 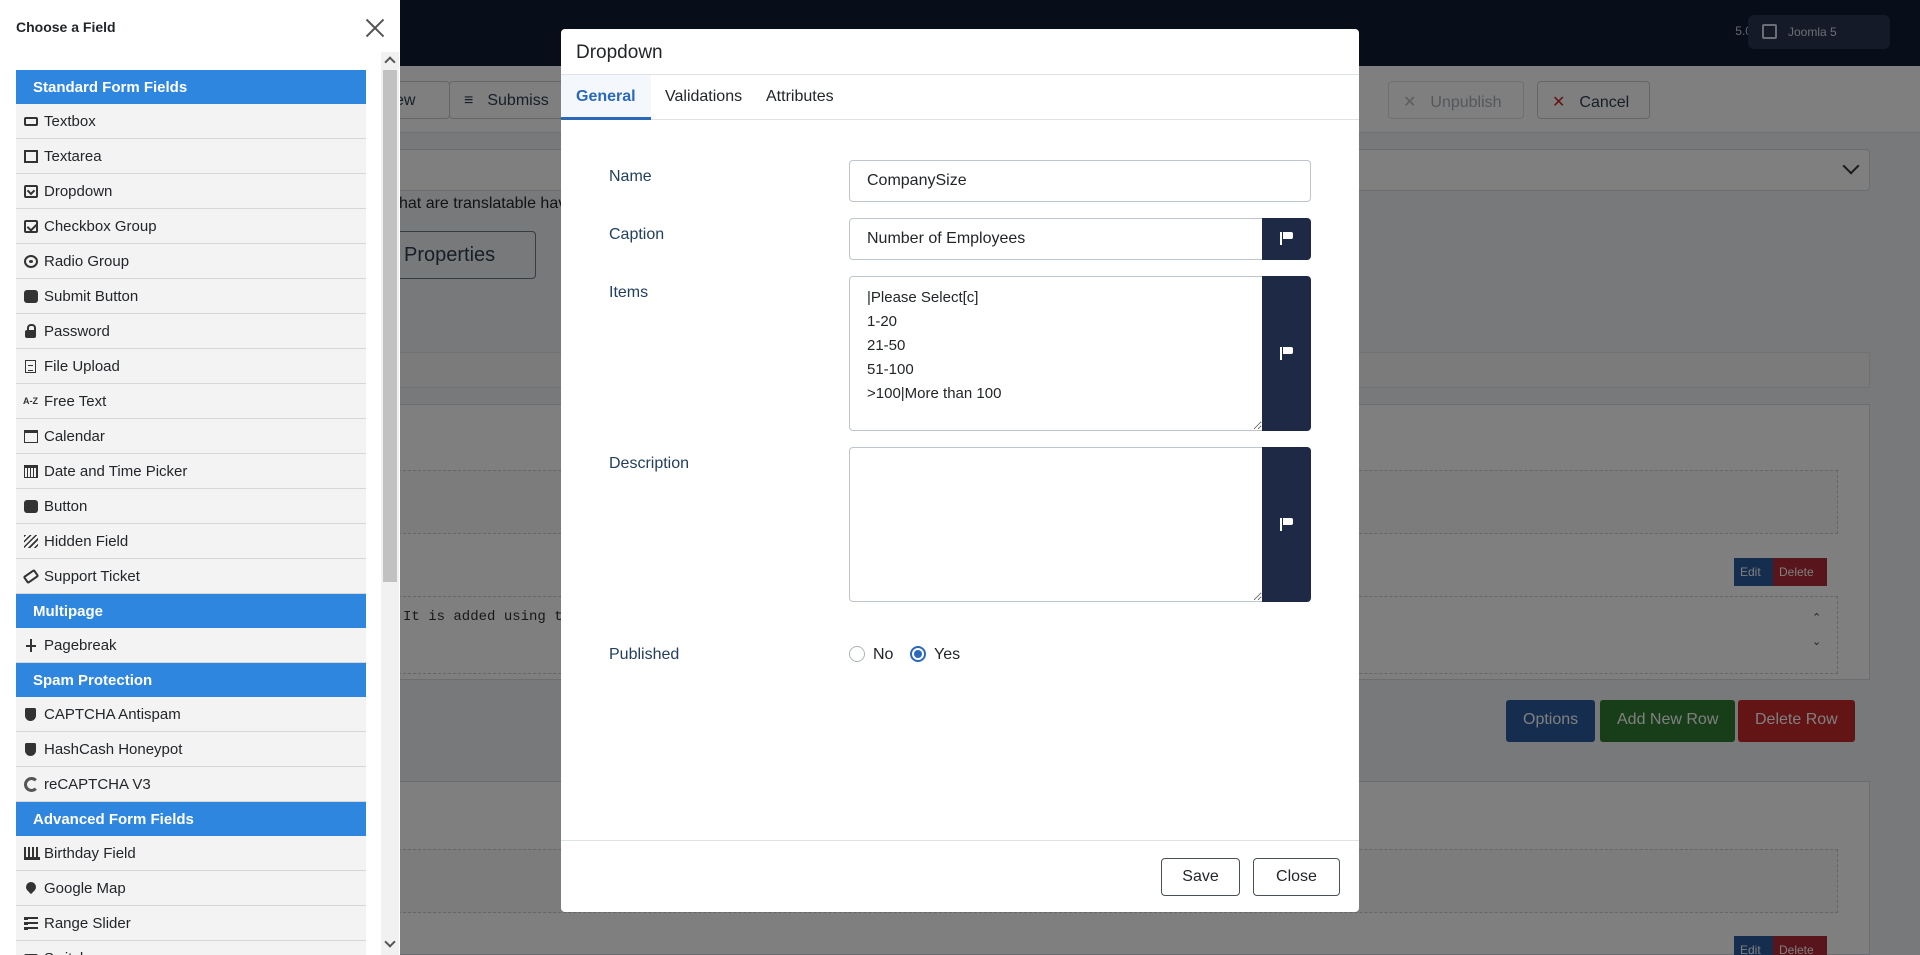 What do you see at coordinates (390, 942) in the screenshot?
I see `scroll-down-icon` at bounding box center [390, 942].